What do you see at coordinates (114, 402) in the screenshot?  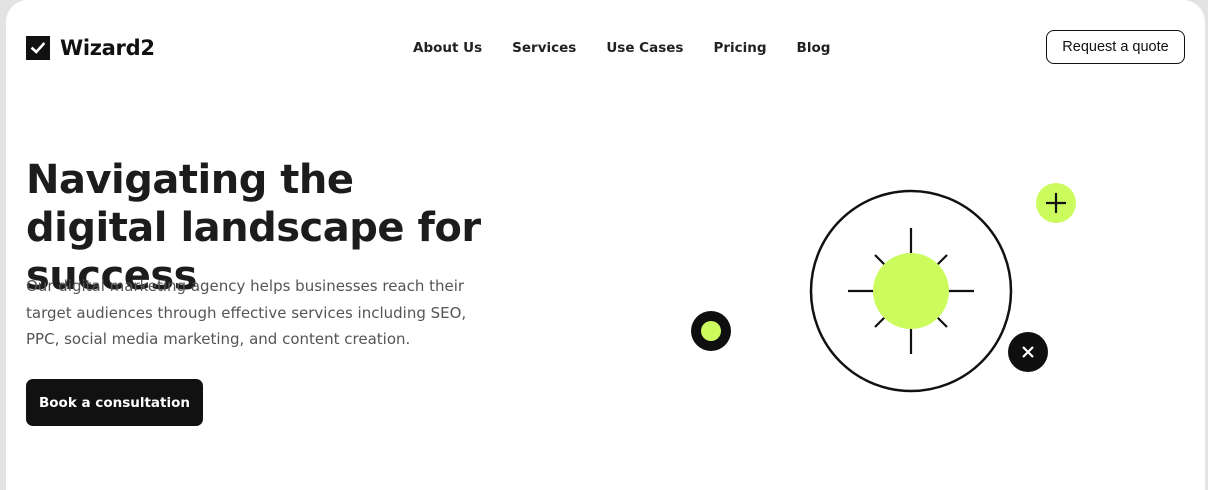 I see `book-consultation-button: Book a consultation` at bounding box center [114, 402].